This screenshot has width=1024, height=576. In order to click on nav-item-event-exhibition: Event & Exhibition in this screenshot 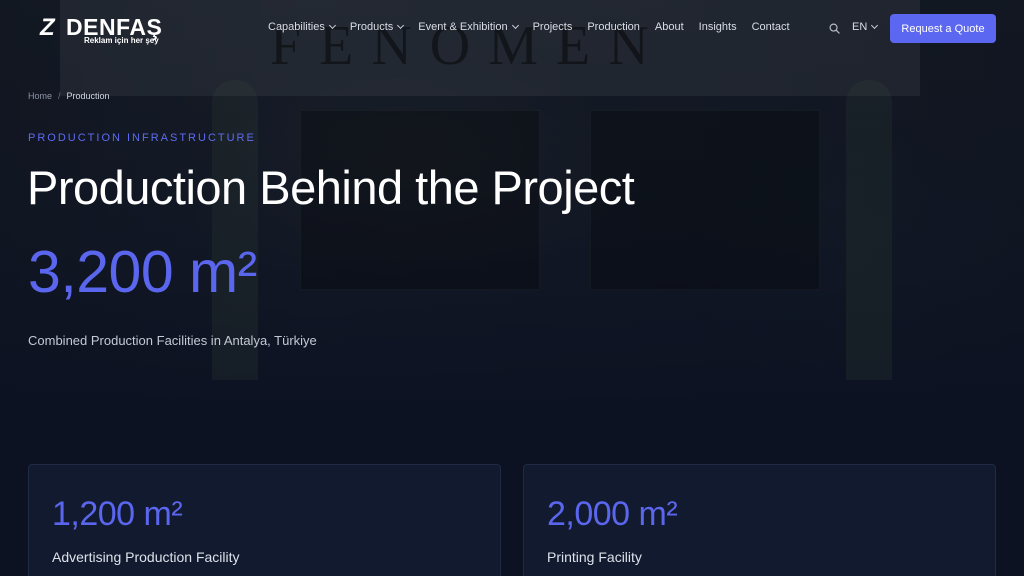, I will do `click(468, 27)`.